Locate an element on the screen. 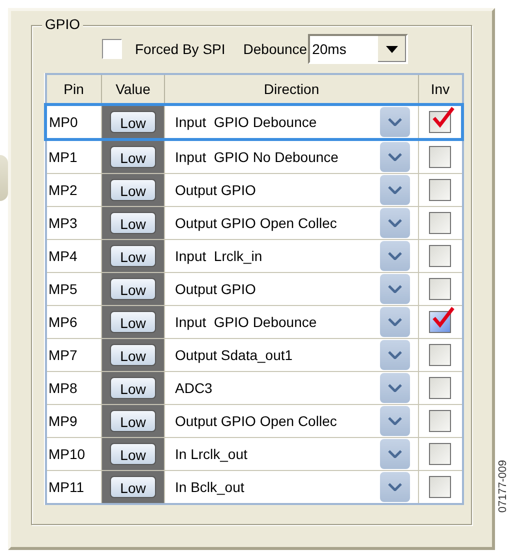 The width and height of the screenshot is (509, 558). column-header: Inv is located at coordinates (440, 89).